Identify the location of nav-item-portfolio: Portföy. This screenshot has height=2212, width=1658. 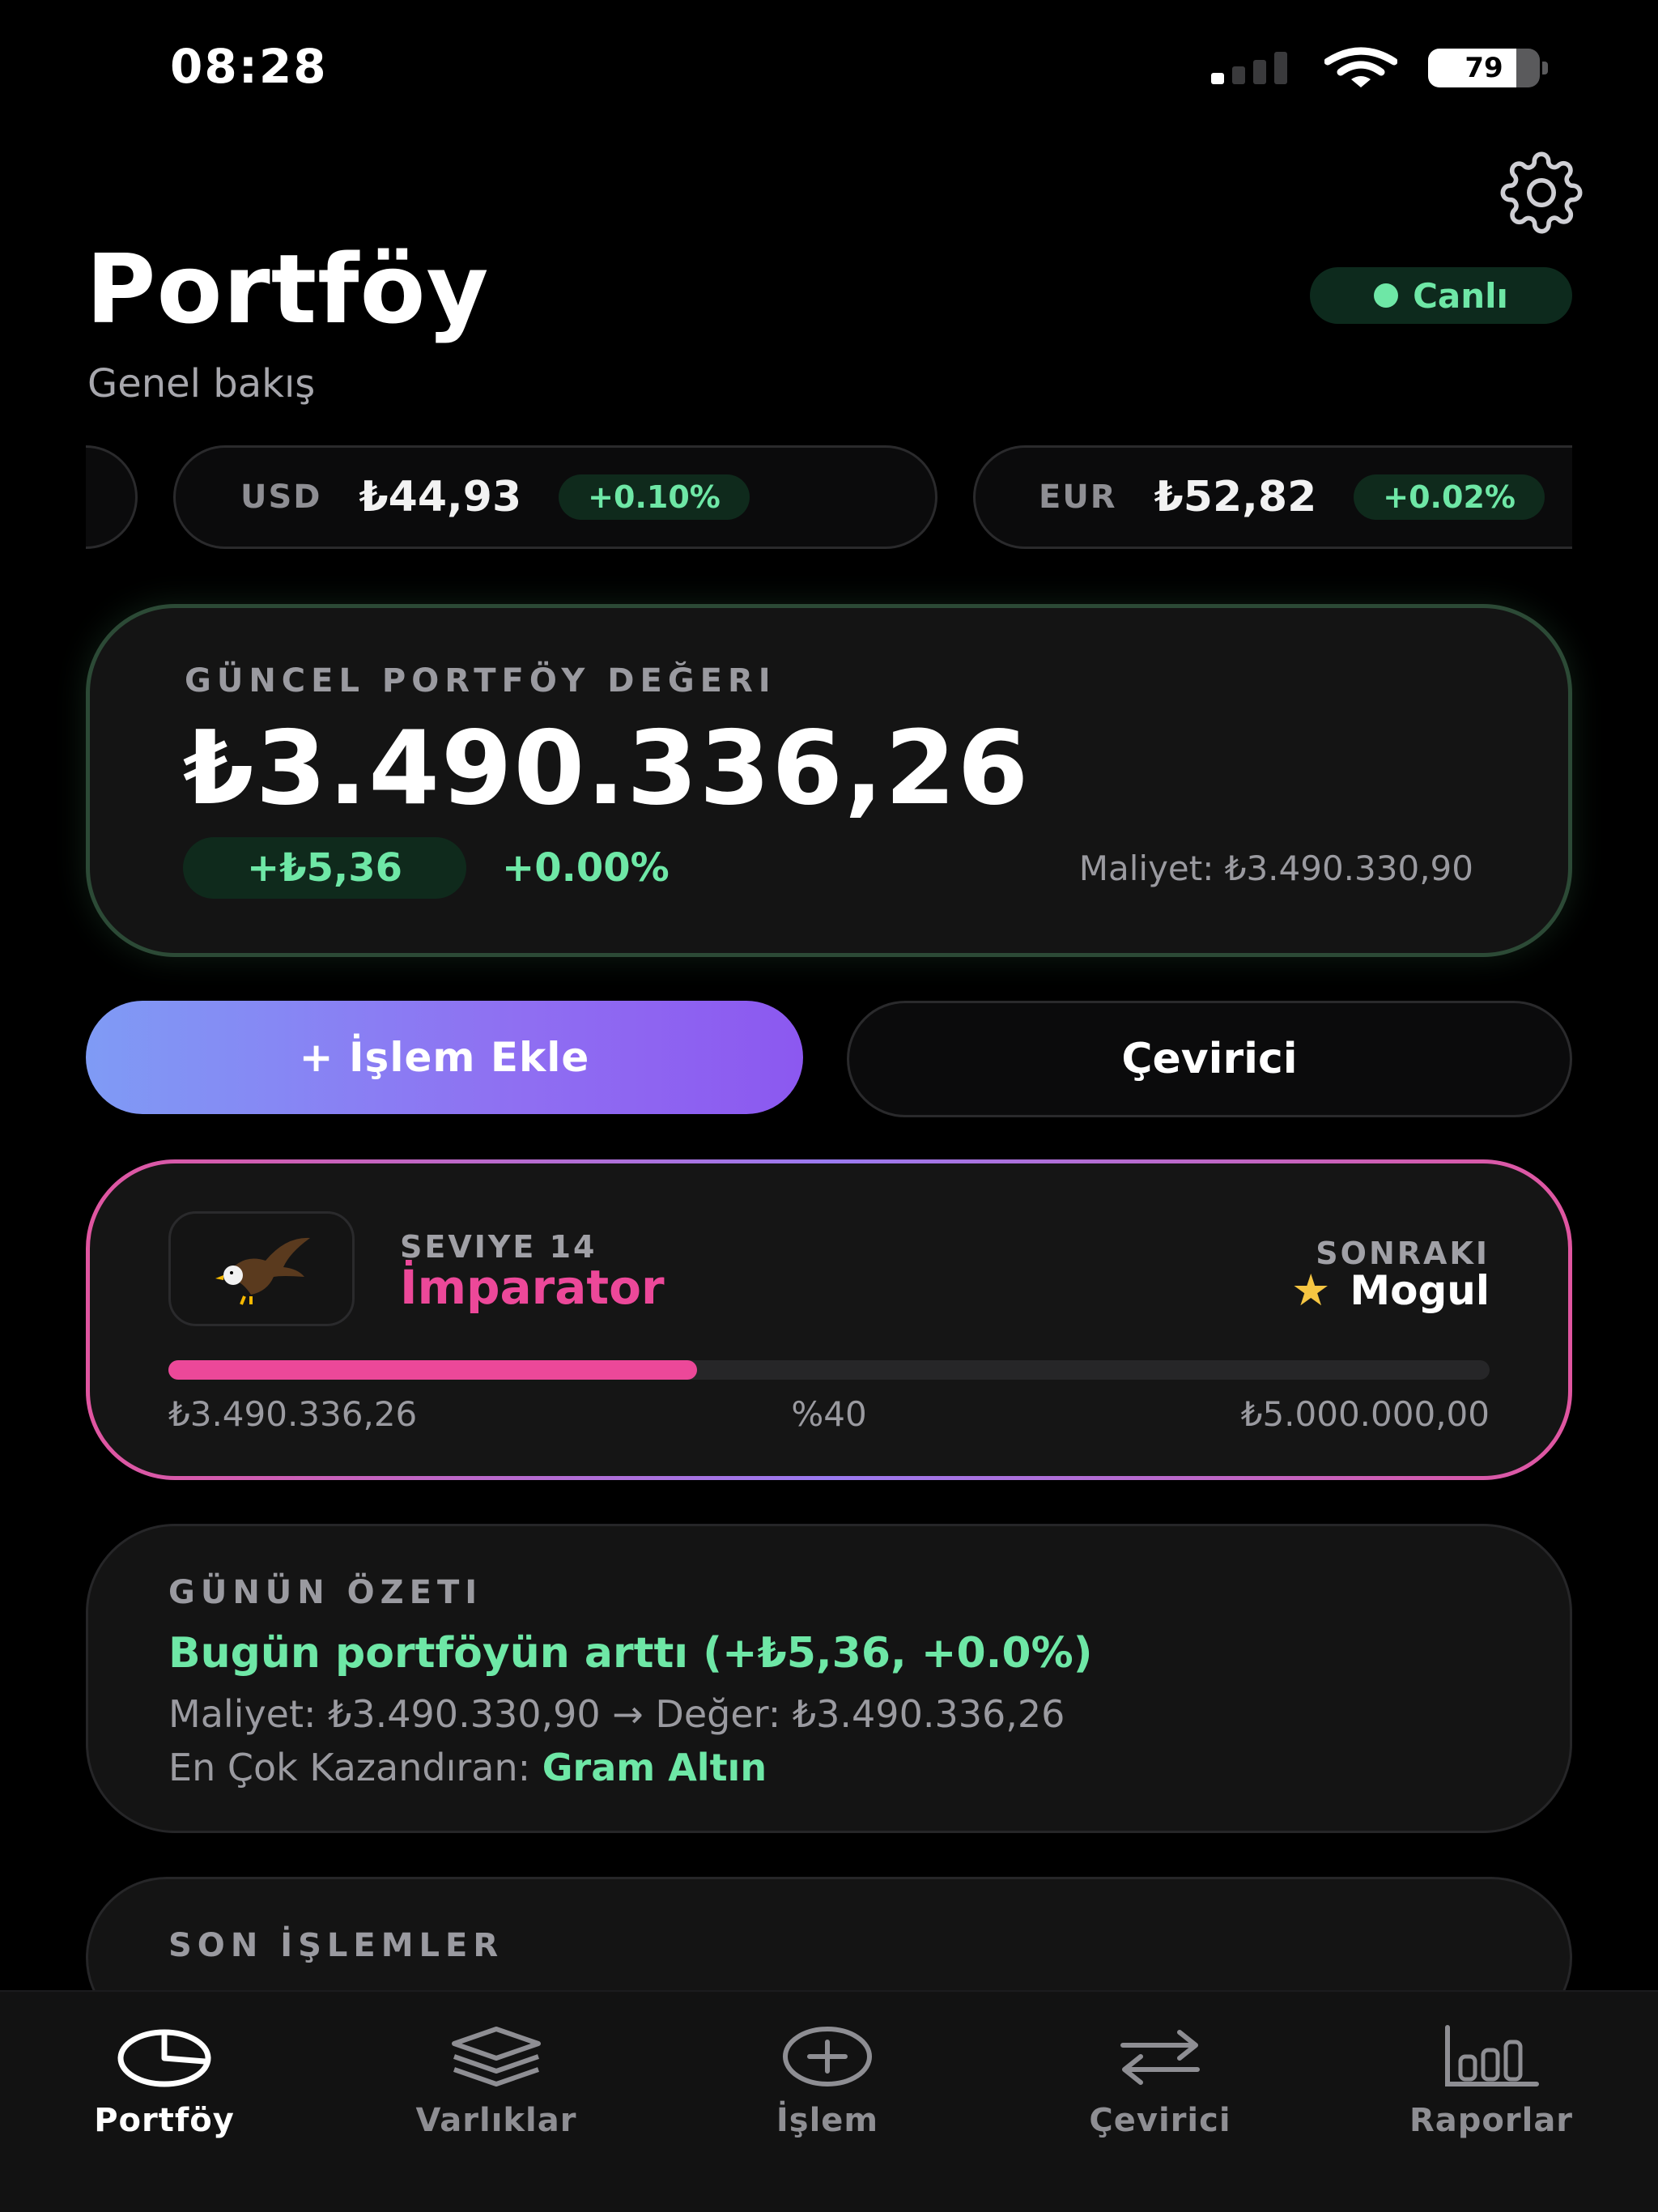
(164, 2085).